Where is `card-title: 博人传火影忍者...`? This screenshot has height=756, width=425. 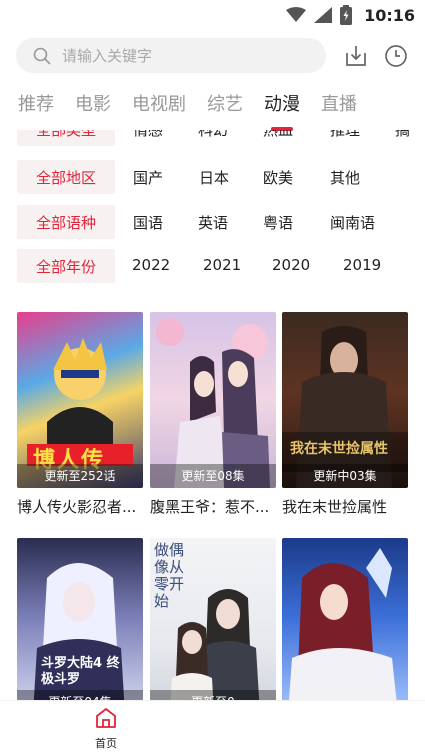
card-title: 博人传火影忍者... is located at coordinates (77, 507).